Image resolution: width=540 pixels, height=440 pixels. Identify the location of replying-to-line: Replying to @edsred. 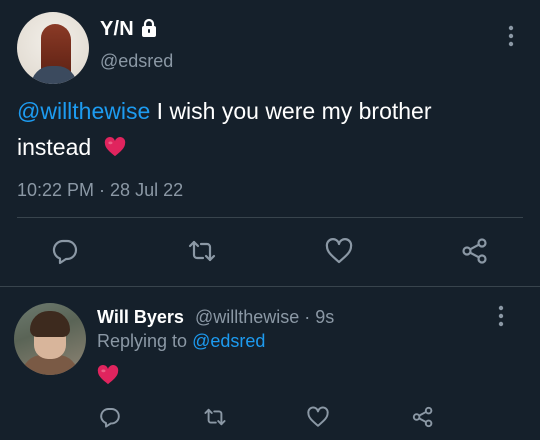
(181, 341).